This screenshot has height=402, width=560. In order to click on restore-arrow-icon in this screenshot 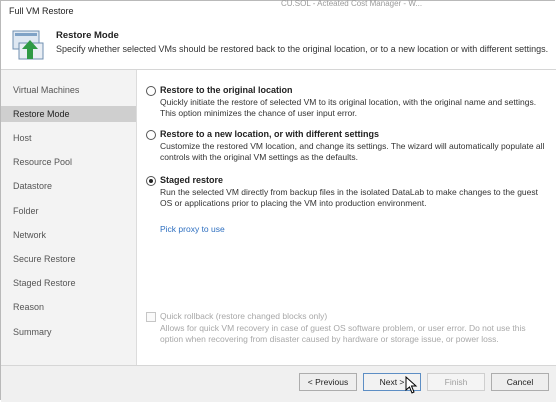, I will do `click(28, 45)`.